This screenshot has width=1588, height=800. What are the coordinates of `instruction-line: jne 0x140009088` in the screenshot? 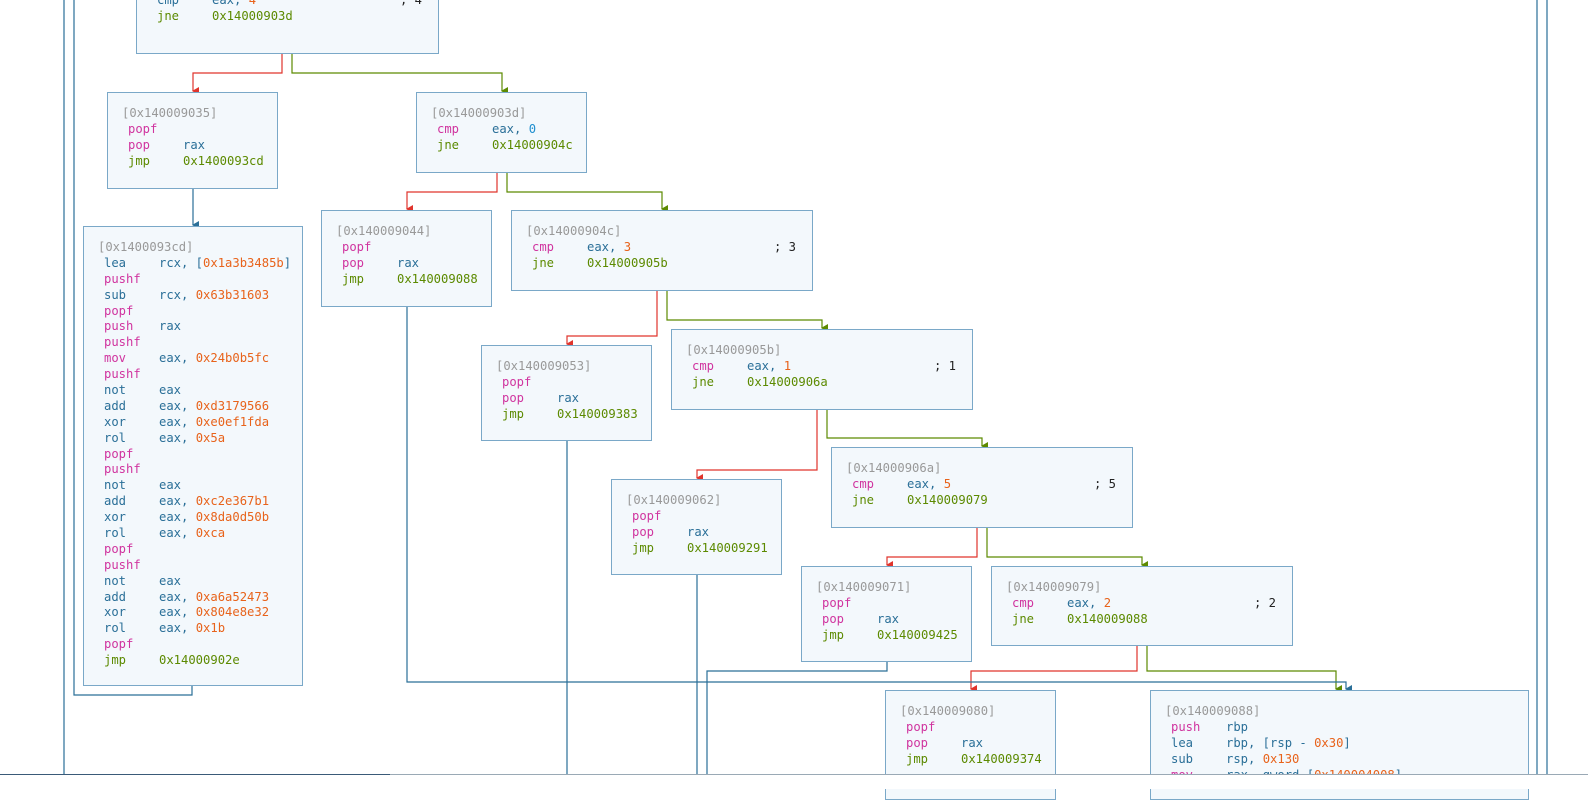 It's located at (1146, 620).